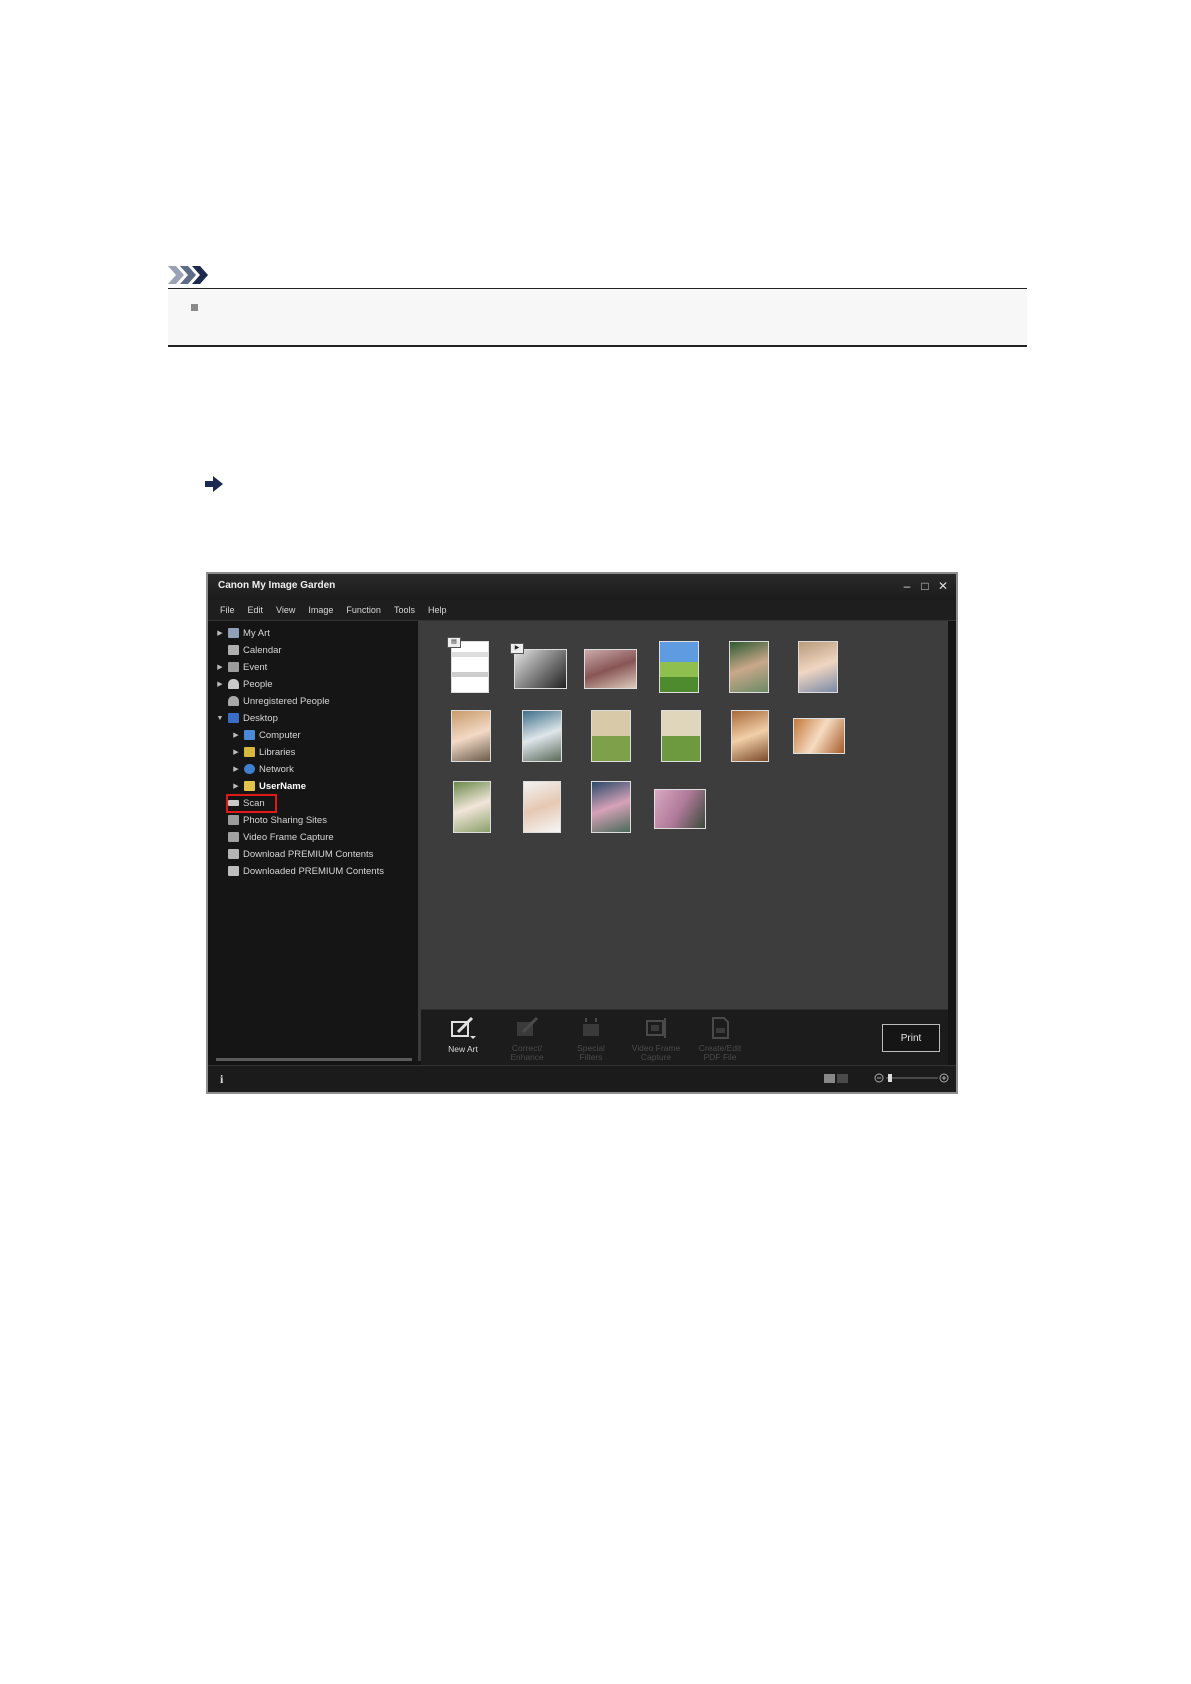  Describe the element at coordinates (656, 1028) in the screenshot. I see `video-frame-capture-icon` at that location.